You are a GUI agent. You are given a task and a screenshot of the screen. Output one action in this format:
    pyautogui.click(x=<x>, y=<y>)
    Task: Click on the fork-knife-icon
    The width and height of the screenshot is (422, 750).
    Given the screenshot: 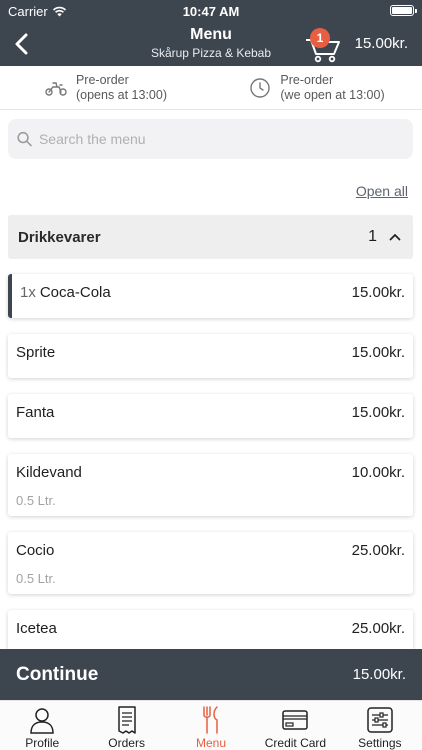 What is the action you would take?
    pyautogui.click(x=210, y=720)
    